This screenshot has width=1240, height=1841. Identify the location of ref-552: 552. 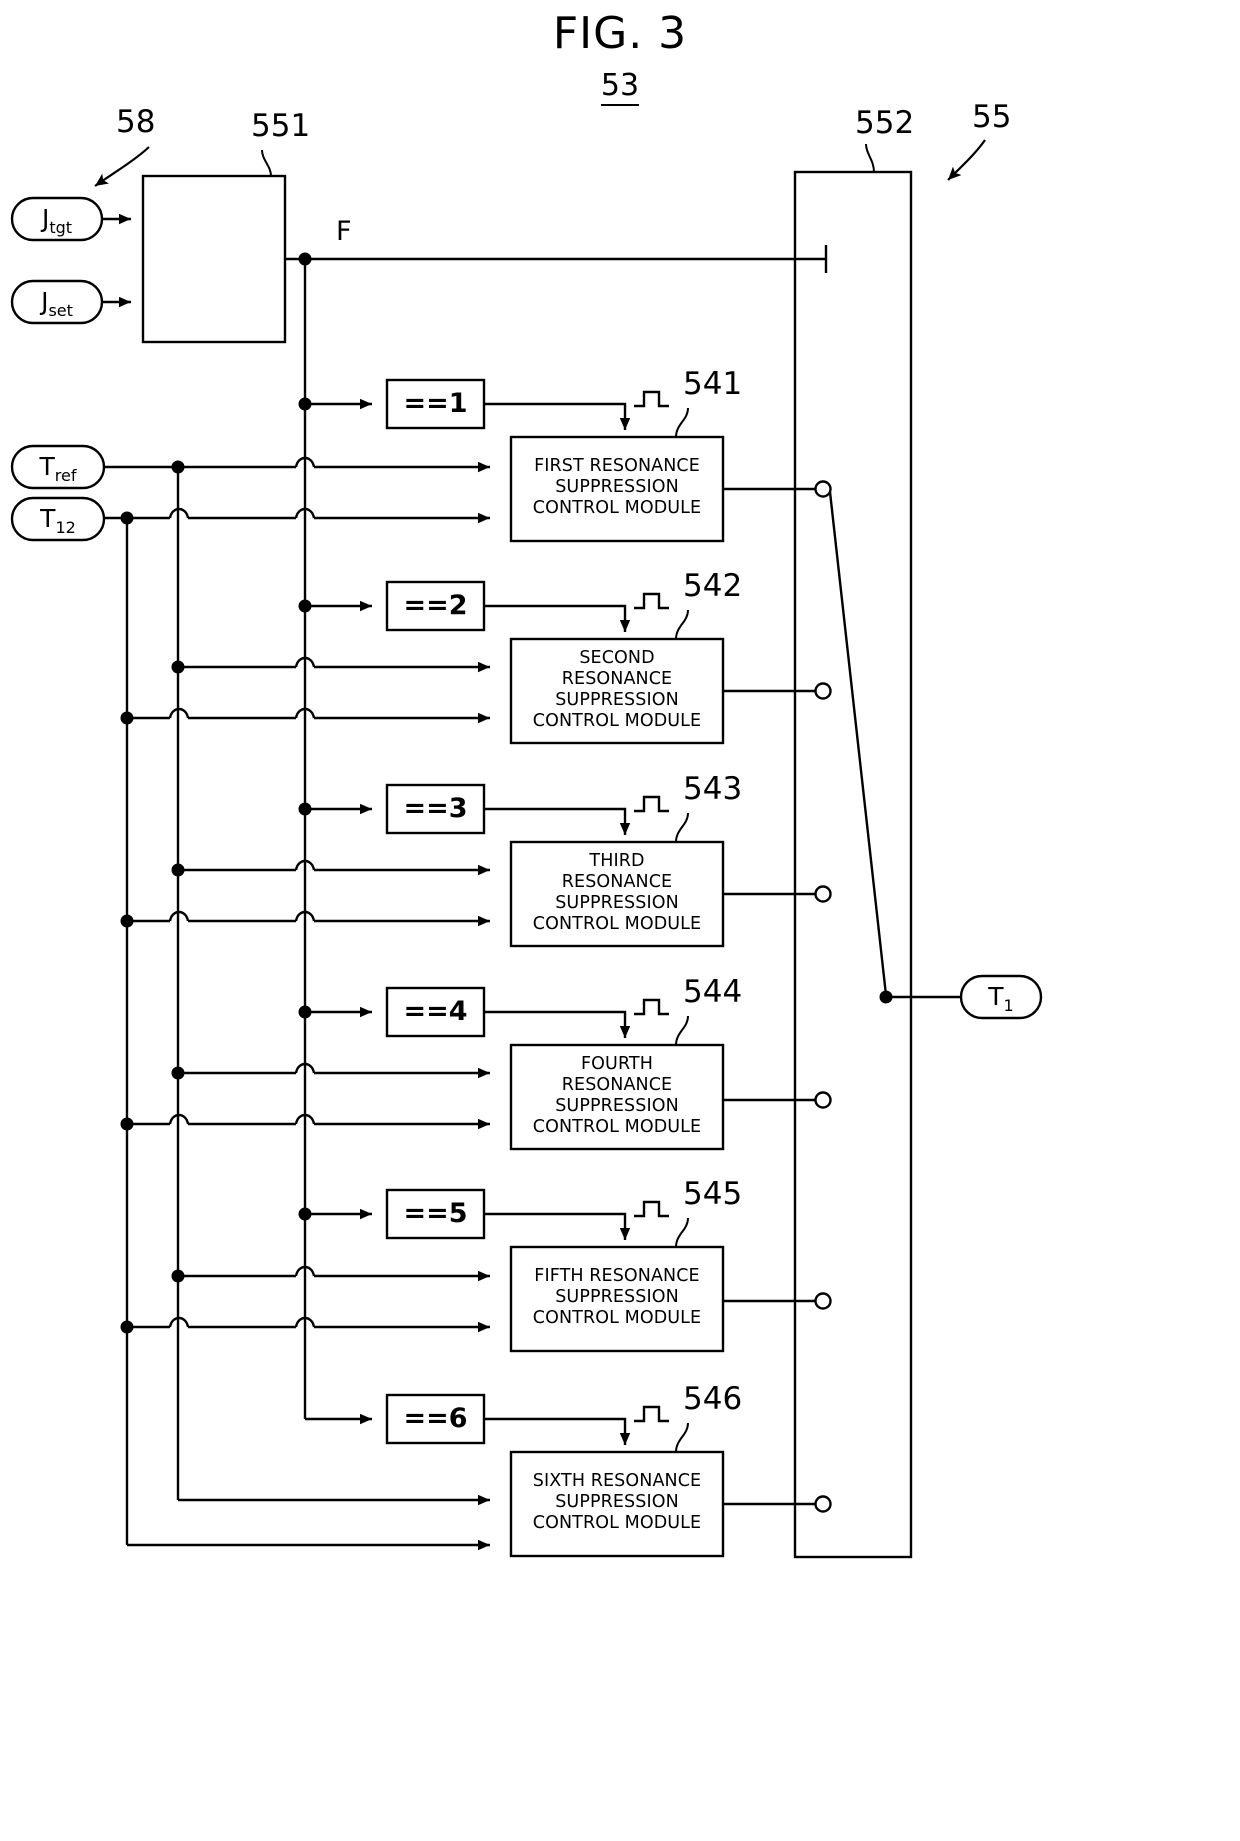
(885, 123).